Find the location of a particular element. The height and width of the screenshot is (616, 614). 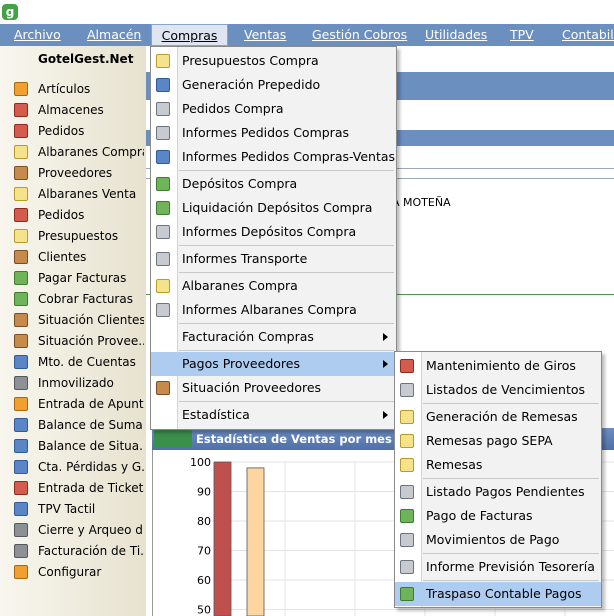

sidebar-item: Clientes is located at coordinates (78, 257).